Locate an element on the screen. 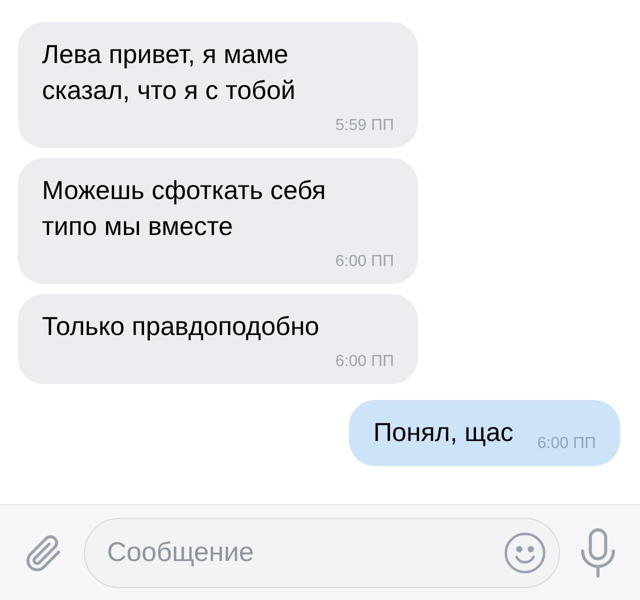 The height and width of the screenshot is (600, 640). smiley-icon is located at coordinates (525, 553).